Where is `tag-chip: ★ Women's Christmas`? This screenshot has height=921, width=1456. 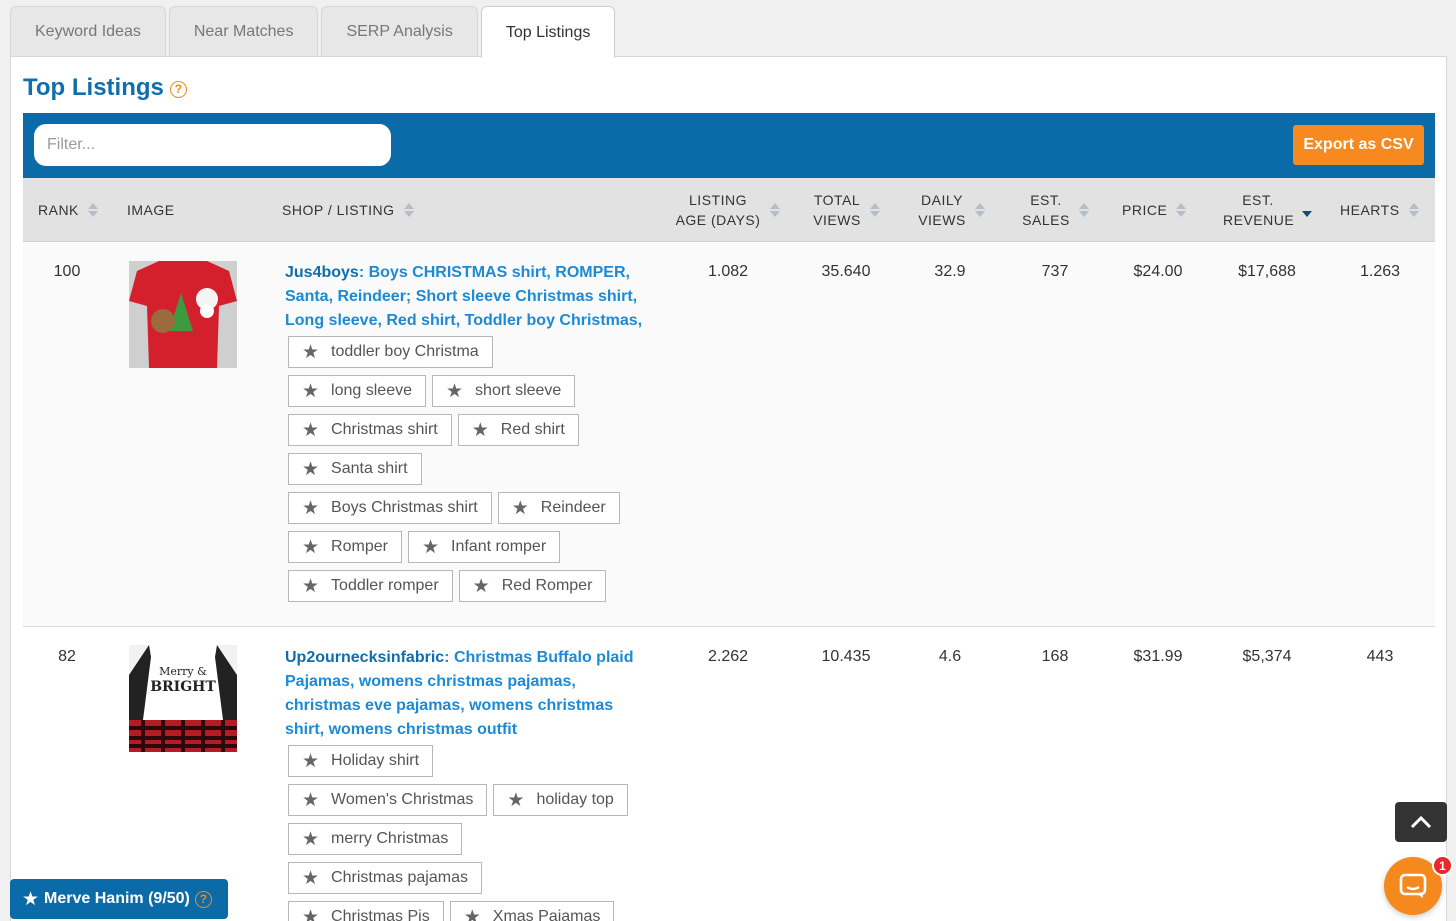 tag-chip: ★ Women's Christmas is located at coordinates (388, 800).